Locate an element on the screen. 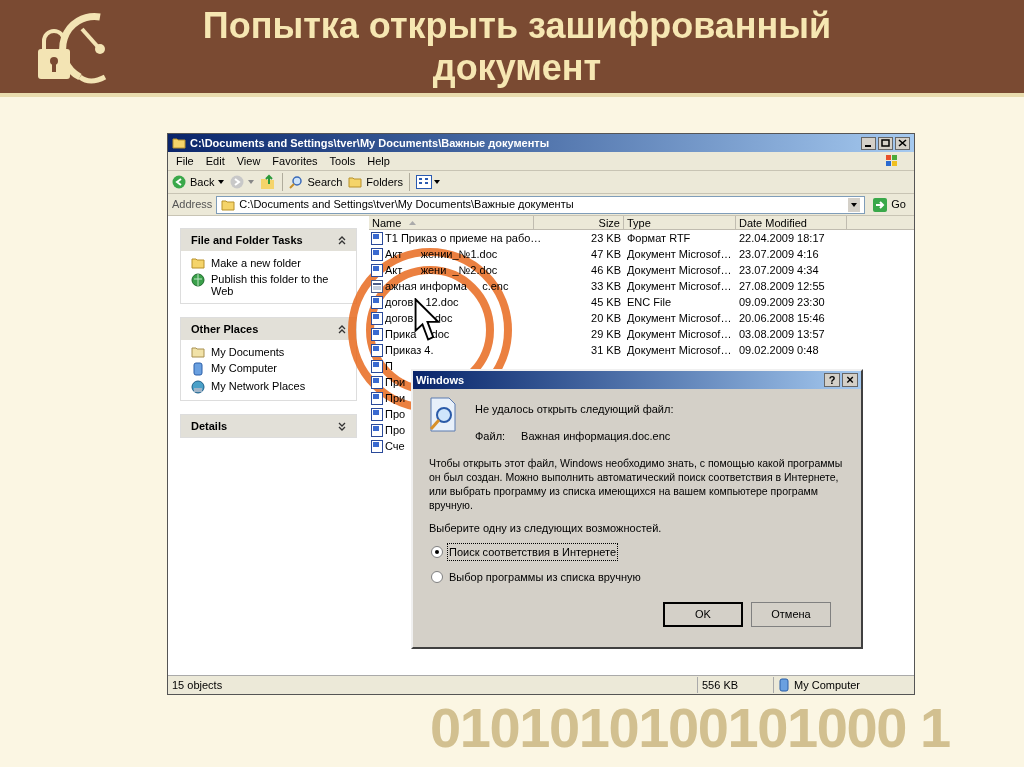 The height and width of the screenshot is (767, 1024). menu-item: View is located at coordinates (248, 161).